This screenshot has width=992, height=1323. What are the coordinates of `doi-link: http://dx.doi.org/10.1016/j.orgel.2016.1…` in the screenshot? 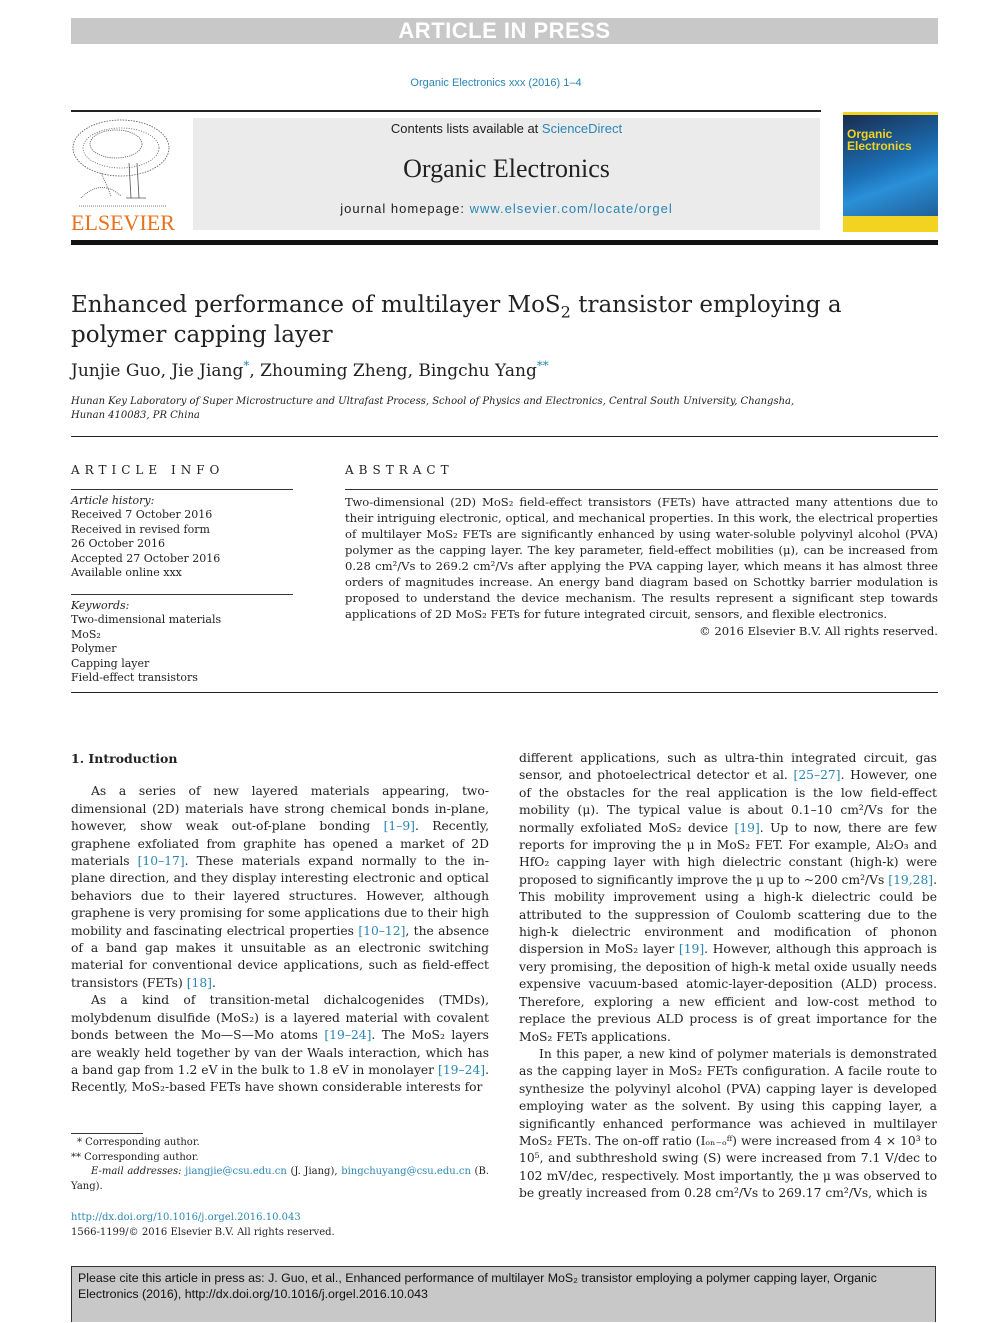 It's located at (186, 1217).